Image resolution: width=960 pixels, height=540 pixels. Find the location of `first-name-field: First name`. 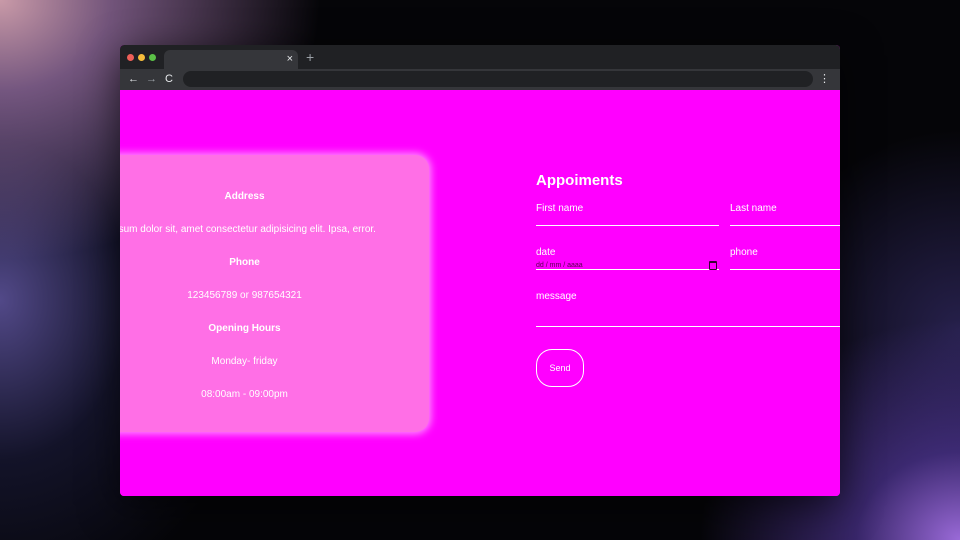

first-name-field: First name is located at coordinates (627, 214).